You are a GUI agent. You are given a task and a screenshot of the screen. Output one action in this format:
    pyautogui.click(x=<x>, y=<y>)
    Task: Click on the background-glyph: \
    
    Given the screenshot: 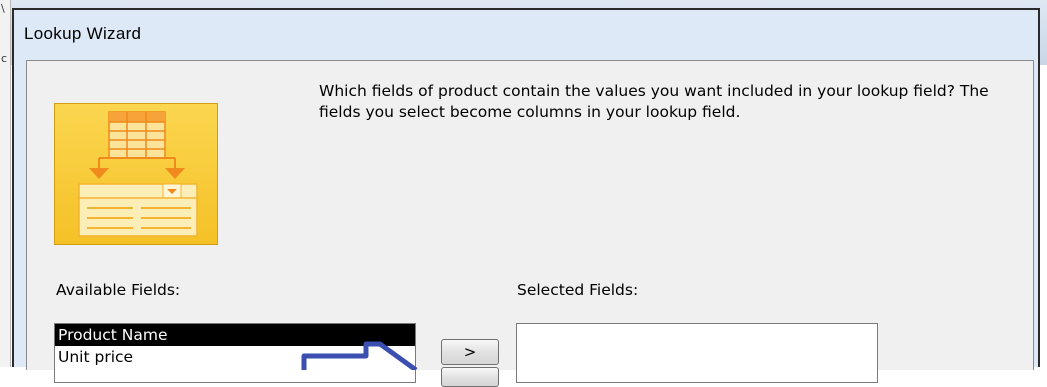 What is the action you would take?
    pyautogui.click(x=3, y=8)
    